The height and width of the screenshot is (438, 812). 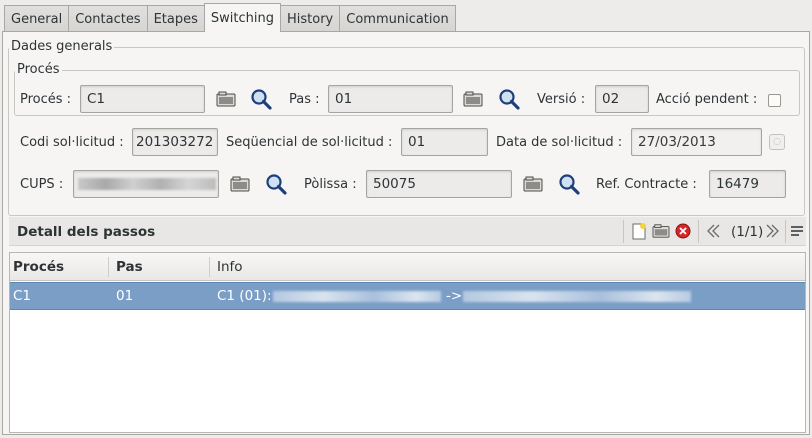 I want to click on previous-icon, so click(x=713, y=231).